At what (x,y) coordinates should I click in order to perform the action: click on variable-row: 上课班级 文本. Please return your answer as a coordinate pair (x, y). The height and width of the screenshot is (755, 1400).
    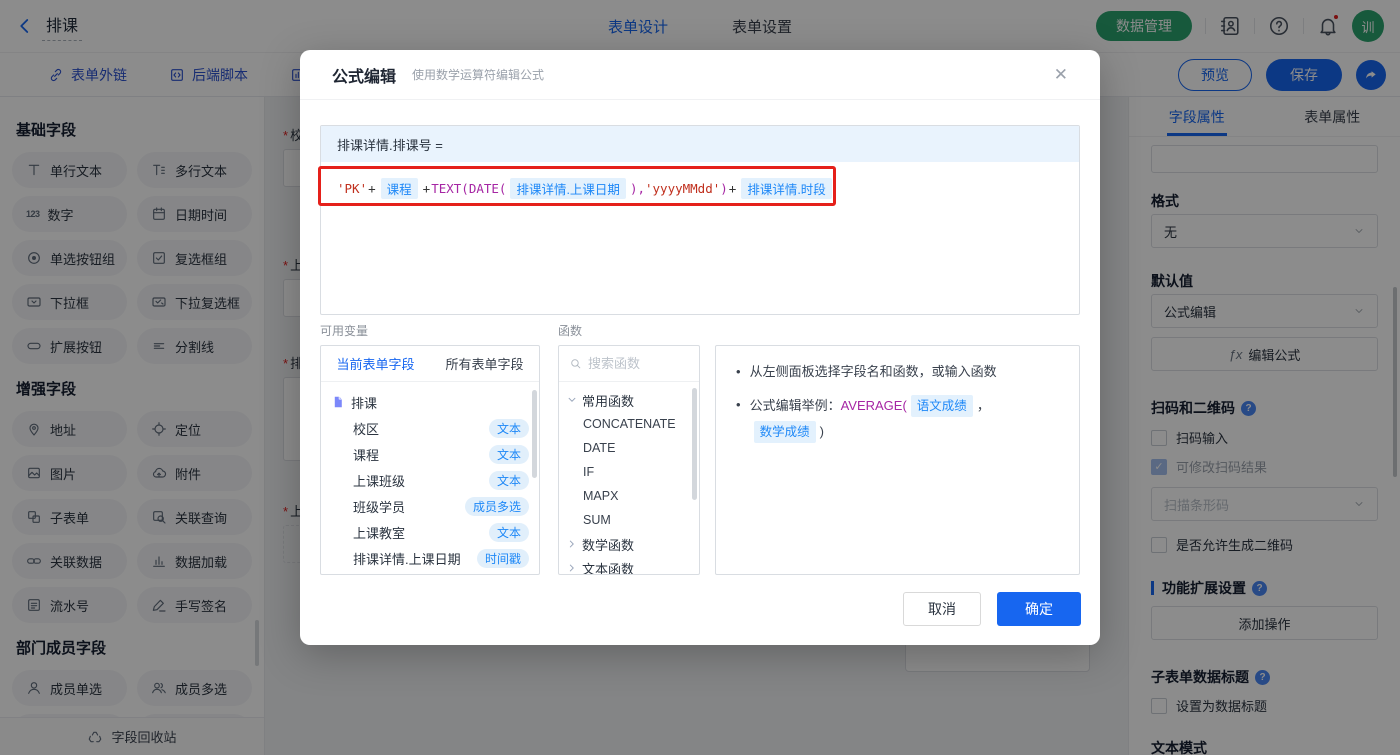
    Looking at the image, I should click on (430, 480).